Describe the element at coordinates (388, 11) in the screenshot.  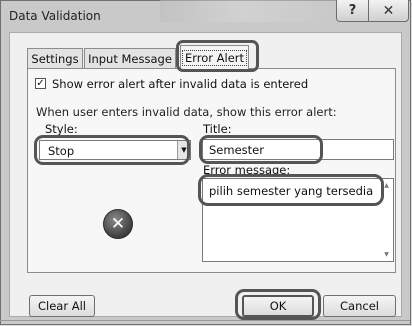
I see `close-button: ✕` at that location.